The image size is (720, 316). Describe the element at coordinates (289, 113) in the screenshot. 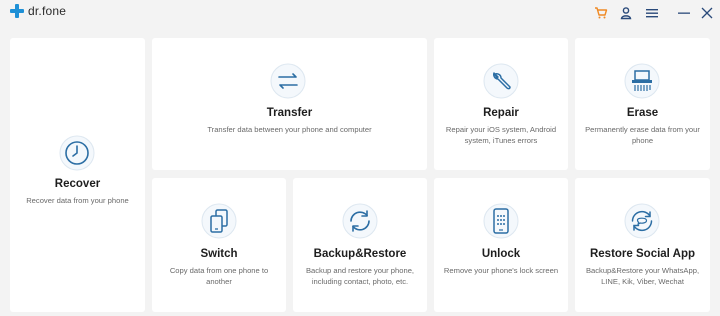

I see `transfer-title: Transfer` at that location.